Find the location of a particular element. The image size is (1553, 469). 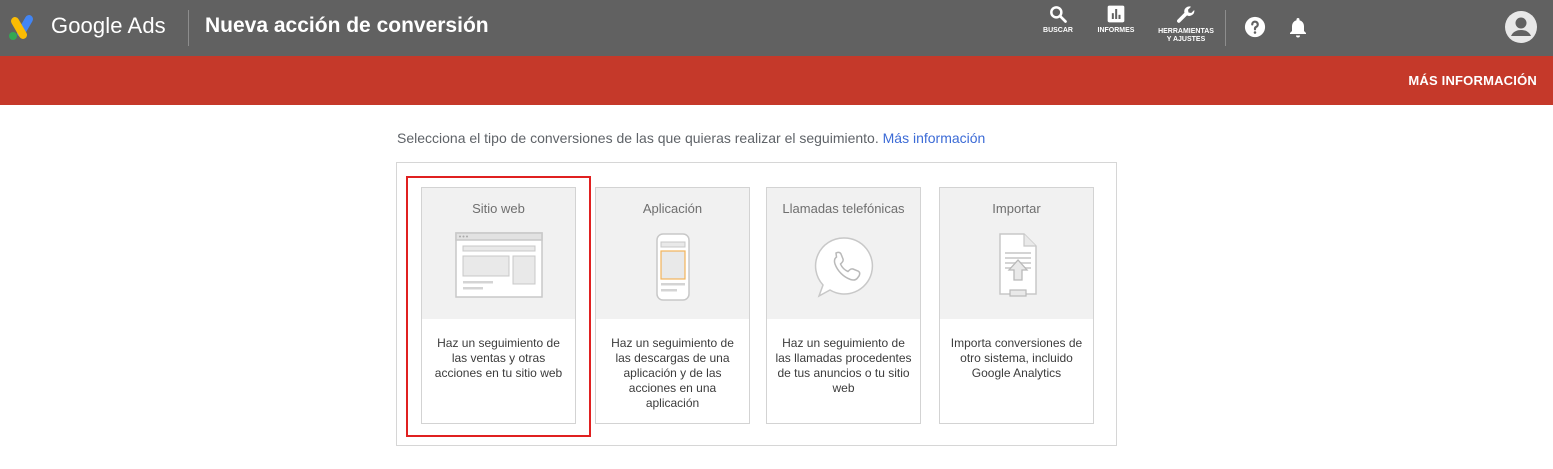

more-info-banner-link: MÁS INFORMACIÓN is located at coordinates (1472, 80).